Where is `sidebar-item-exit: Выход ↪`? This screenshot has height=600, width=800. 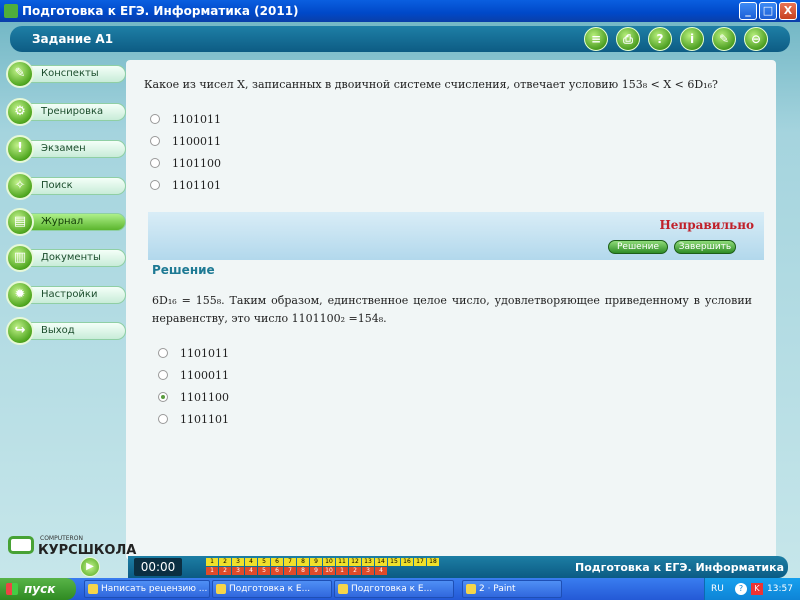
sidebar-item-exit: Выход ↪ is located at coordinates (67, 331).